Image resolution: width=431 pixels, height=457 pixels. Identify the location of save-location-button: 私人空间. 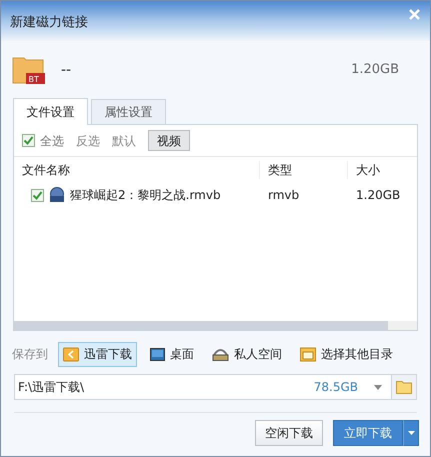
(247, 354).